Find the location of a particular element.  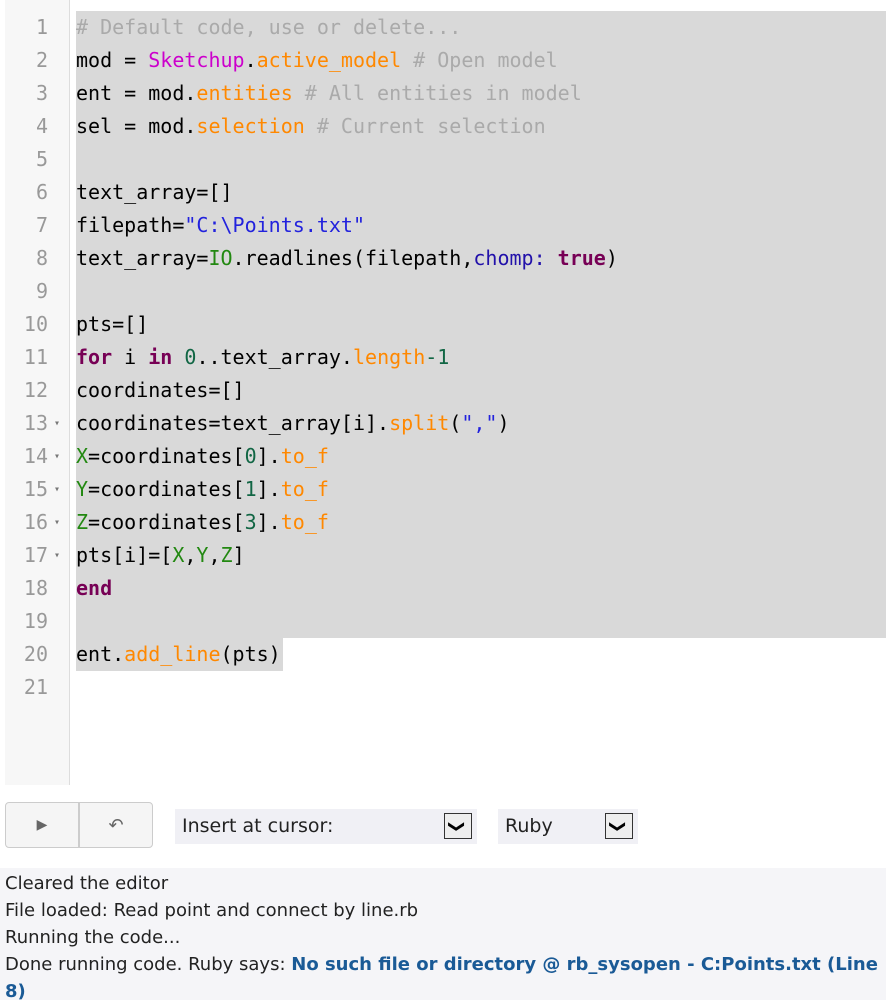

code-token: , is located at coordinates (190, 555).